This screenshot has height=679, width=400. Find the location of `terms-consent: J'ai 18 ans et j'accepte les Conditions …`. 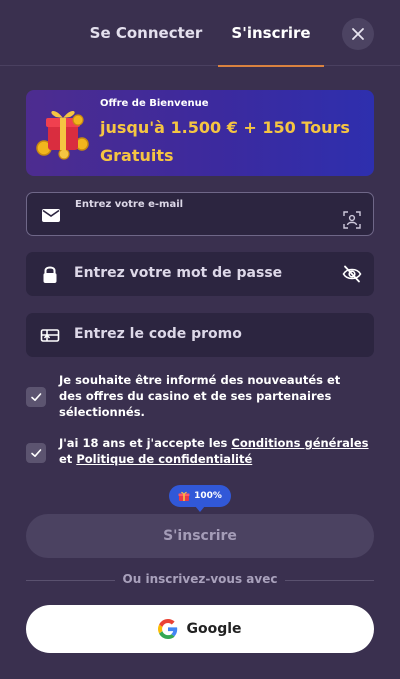

terms-consent: J'ai 18 ans et j'accepte les Conditions … is located at coordinates (200, 451).